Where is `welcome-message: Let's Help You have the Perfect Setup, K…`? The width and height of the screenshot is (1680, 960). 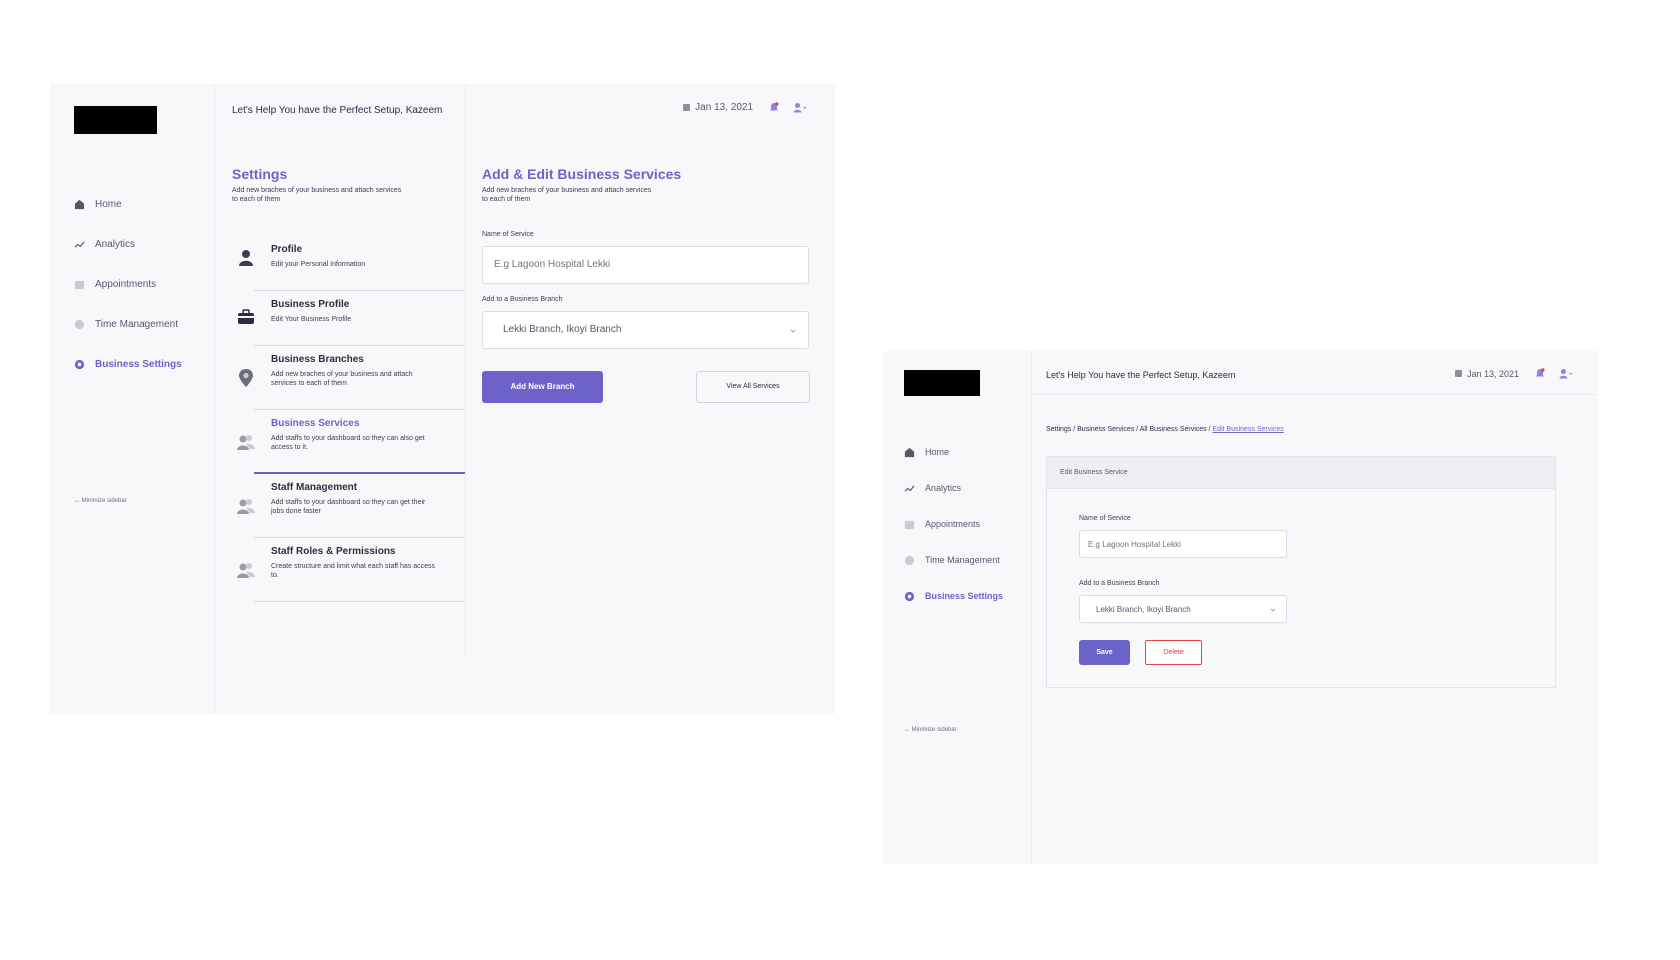
welcome-message: Let's Help You have the Perfect Setup, K… is located at coordinates (1141, 375).